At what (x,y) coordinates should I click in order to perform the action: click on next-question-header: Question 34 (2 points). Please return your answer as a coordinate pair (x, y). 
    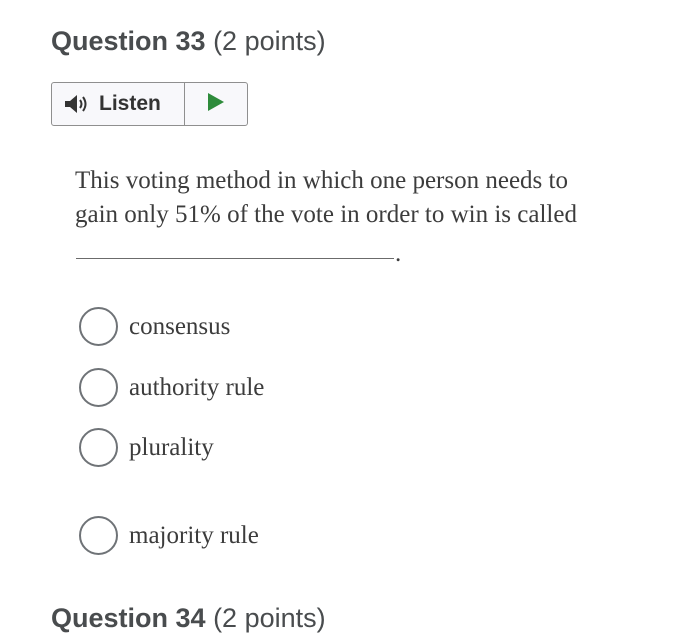
    Looking at the image, I should click on (188, 618).